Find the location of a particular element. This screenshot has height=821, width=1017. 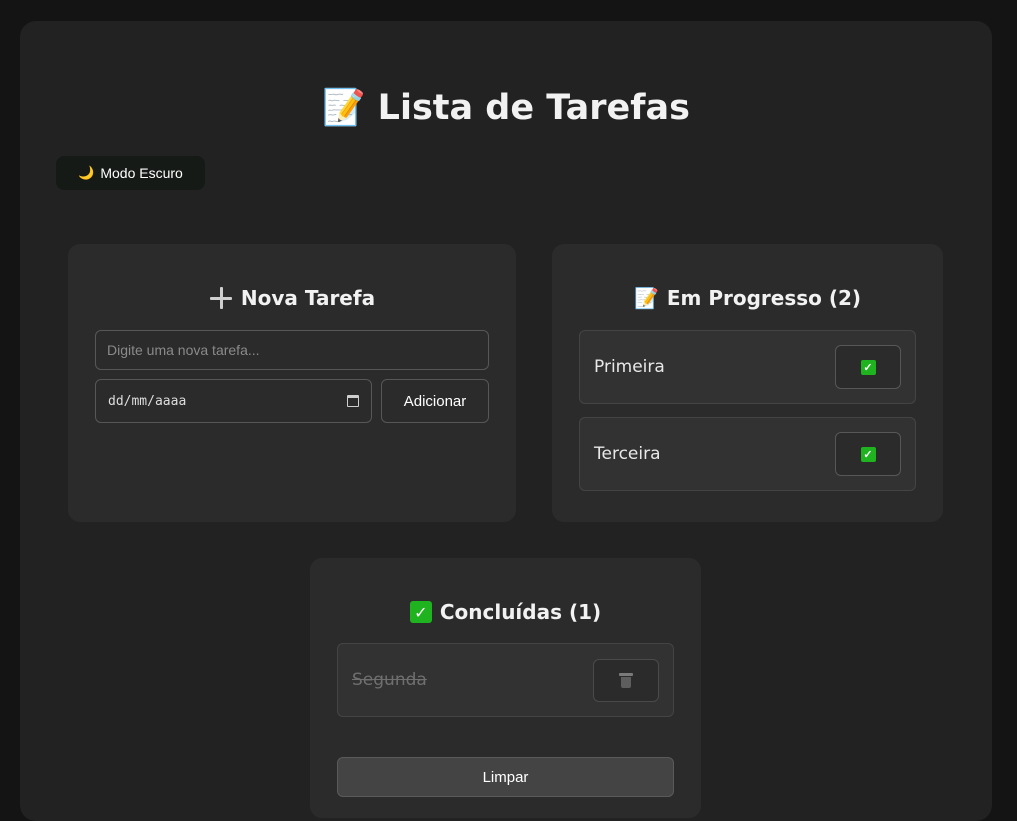

new-task-heading: Nova Tarefa is located at coordinates (292, 298).